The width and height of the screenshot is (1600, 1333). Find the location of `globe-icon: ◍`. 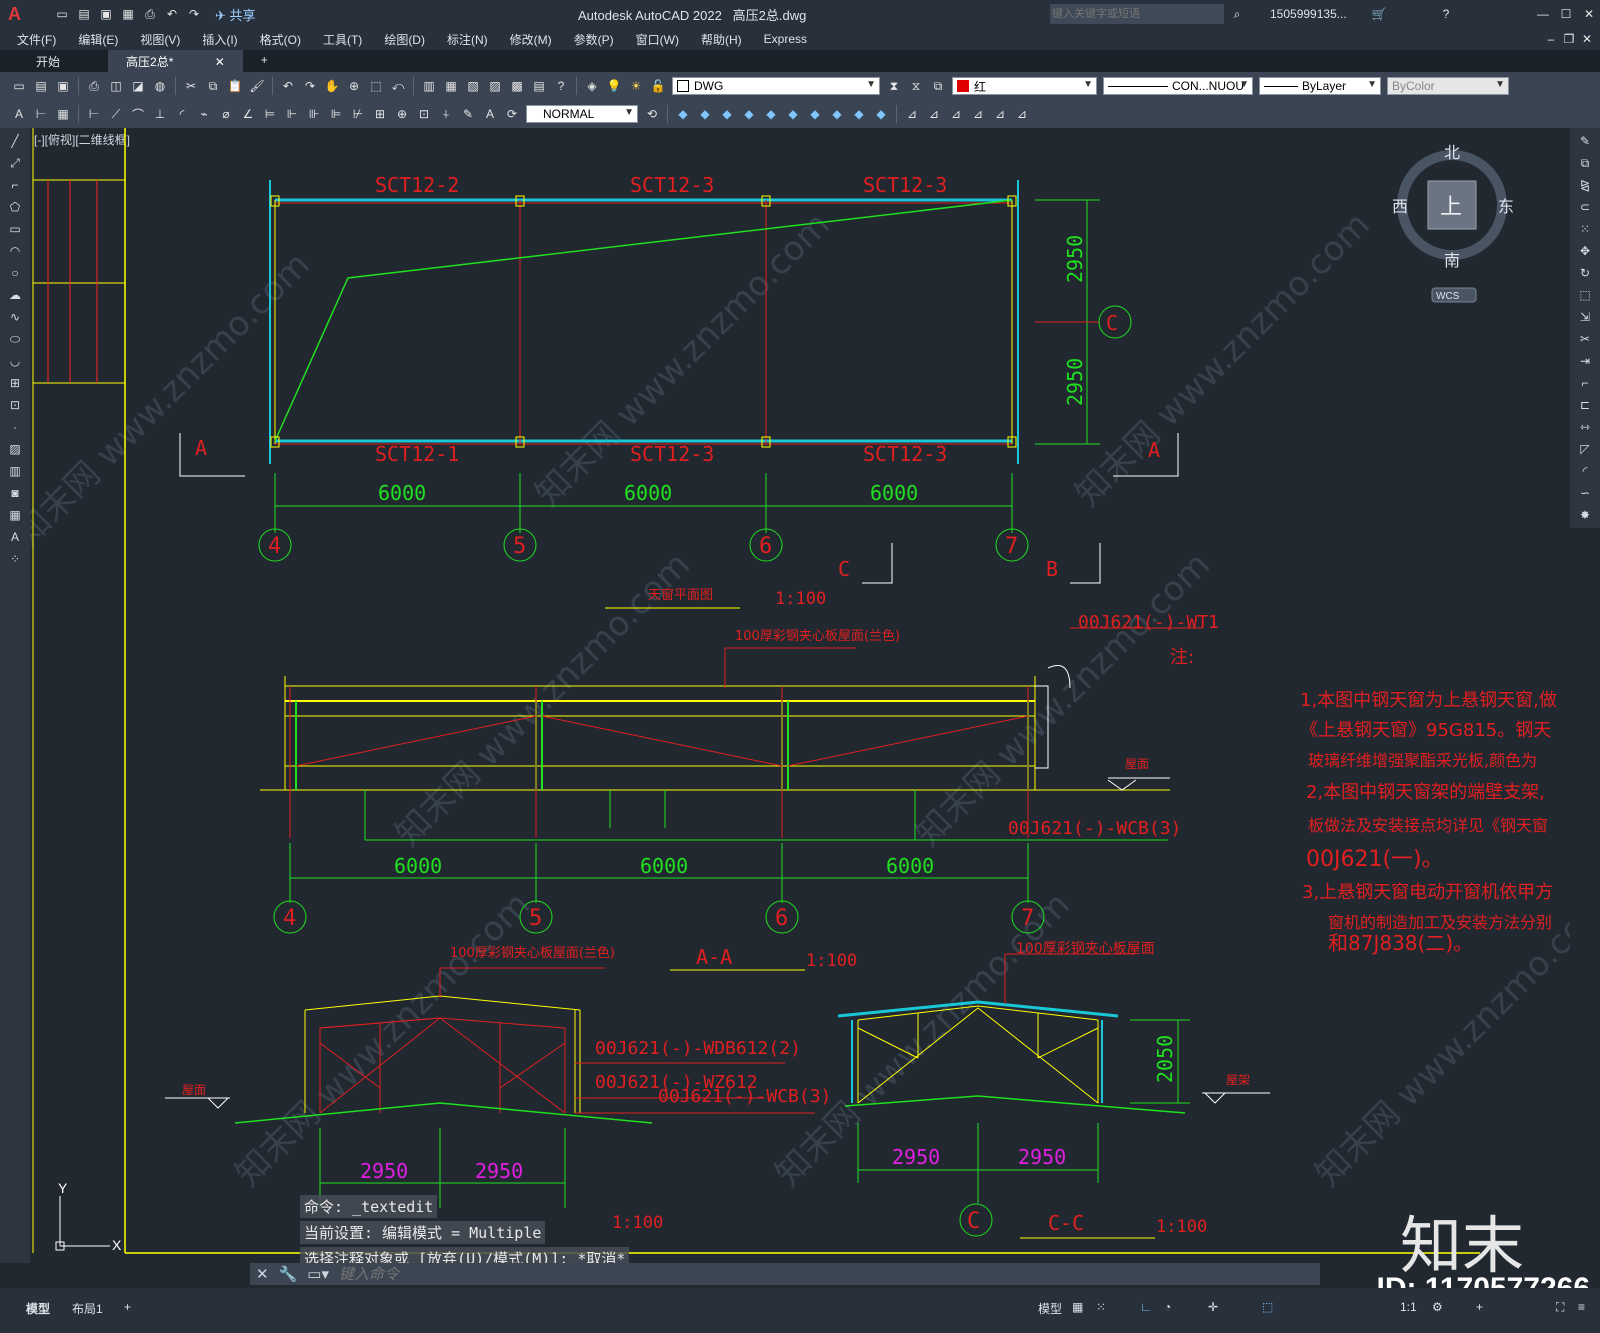

globe-icon: ◍ is located at coordinates (160, 86).